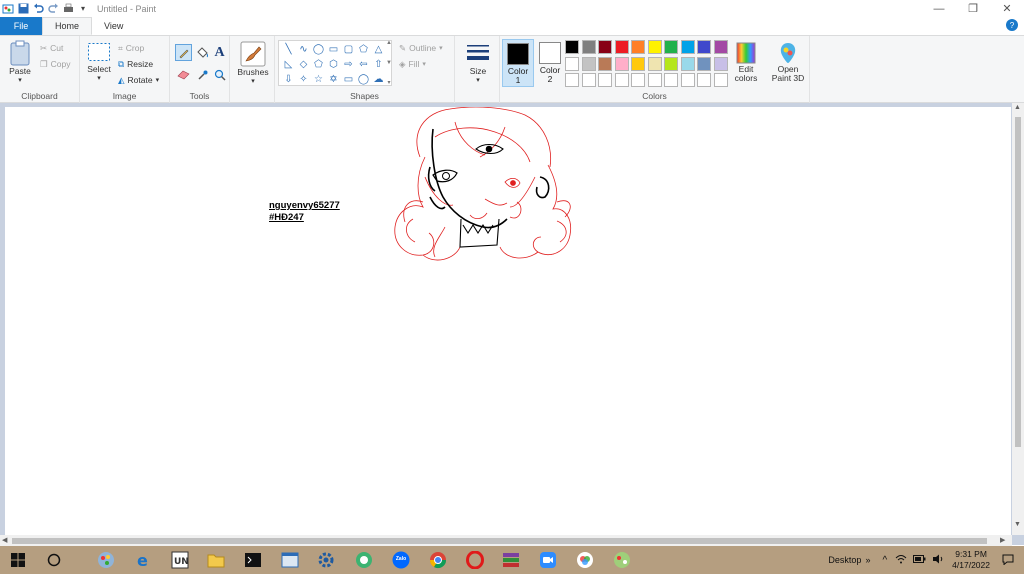 This screenshot has height=574, width=1024. I want to click on customize-dropdown-icon: ▾, so click(83, 9).